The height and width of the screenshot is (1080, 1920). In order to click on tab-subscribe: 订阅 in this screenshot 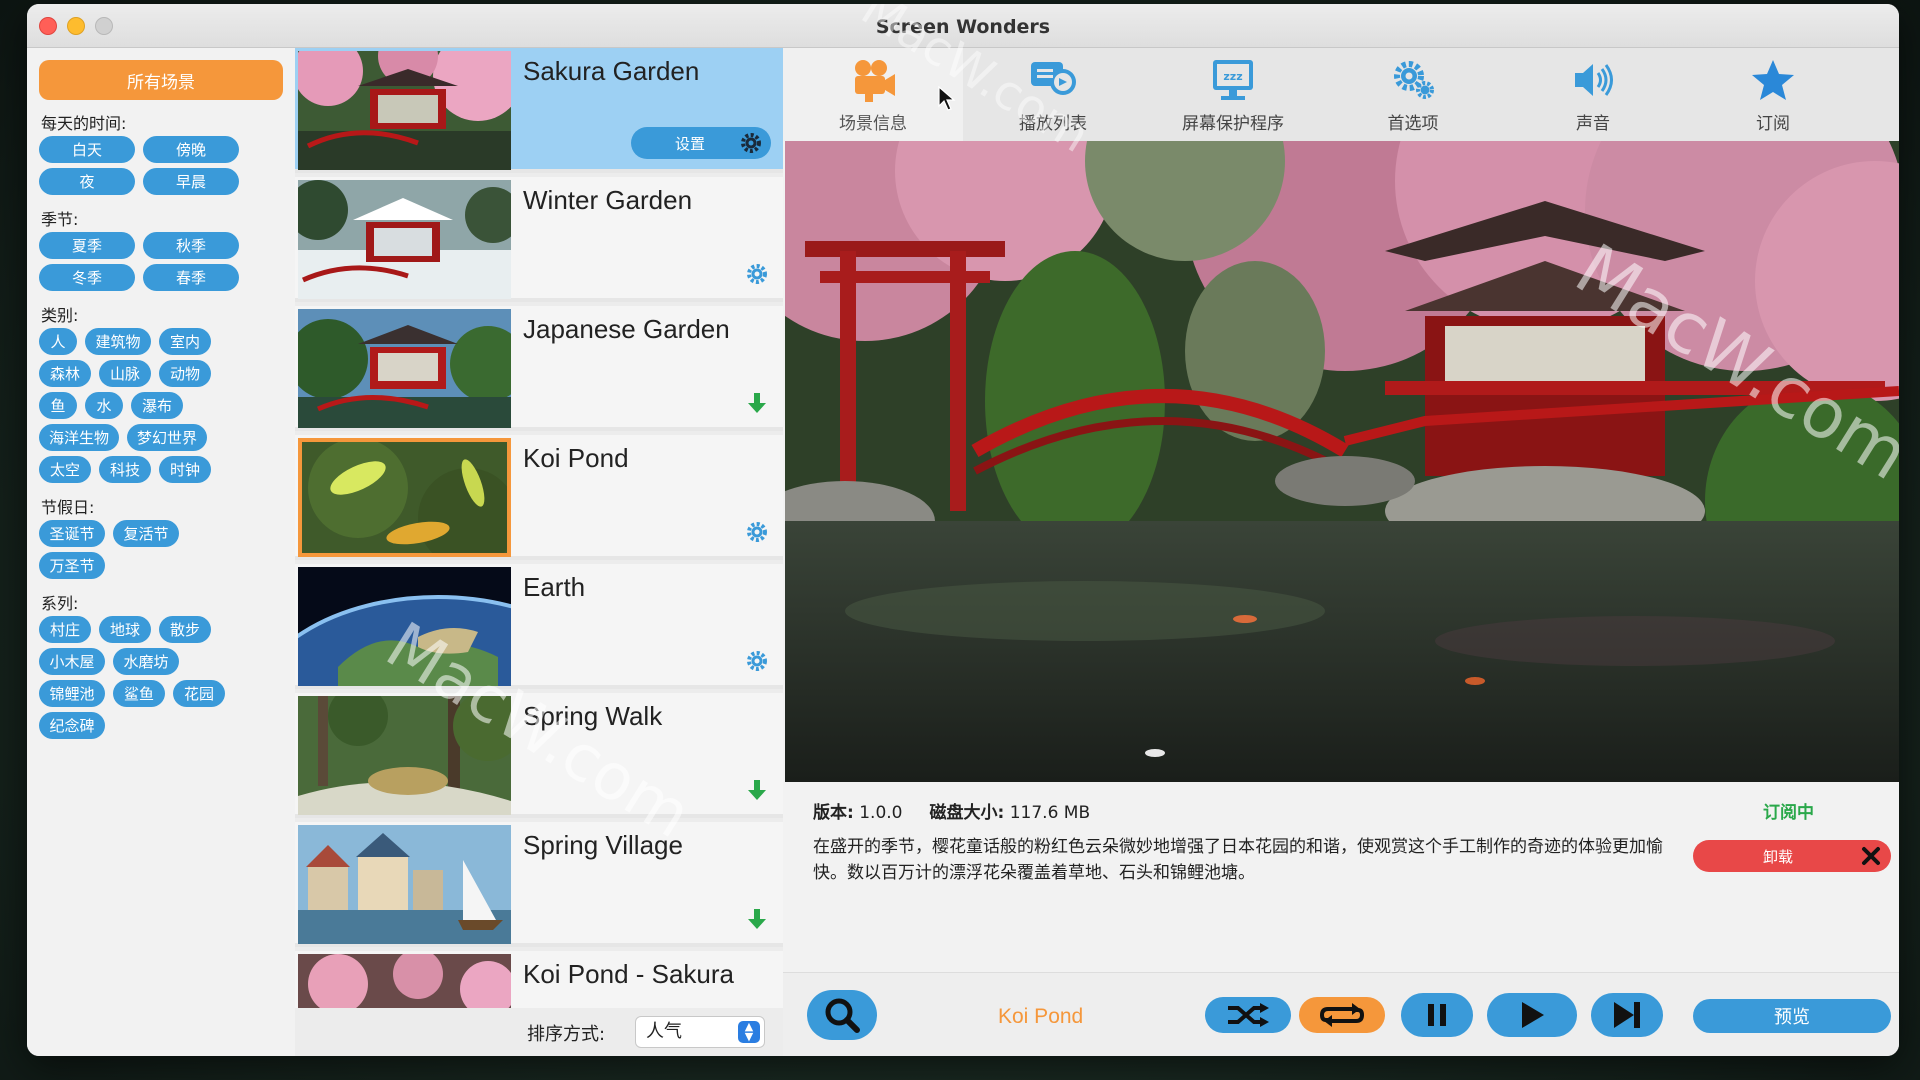, I will do `click(1773, 94)`.